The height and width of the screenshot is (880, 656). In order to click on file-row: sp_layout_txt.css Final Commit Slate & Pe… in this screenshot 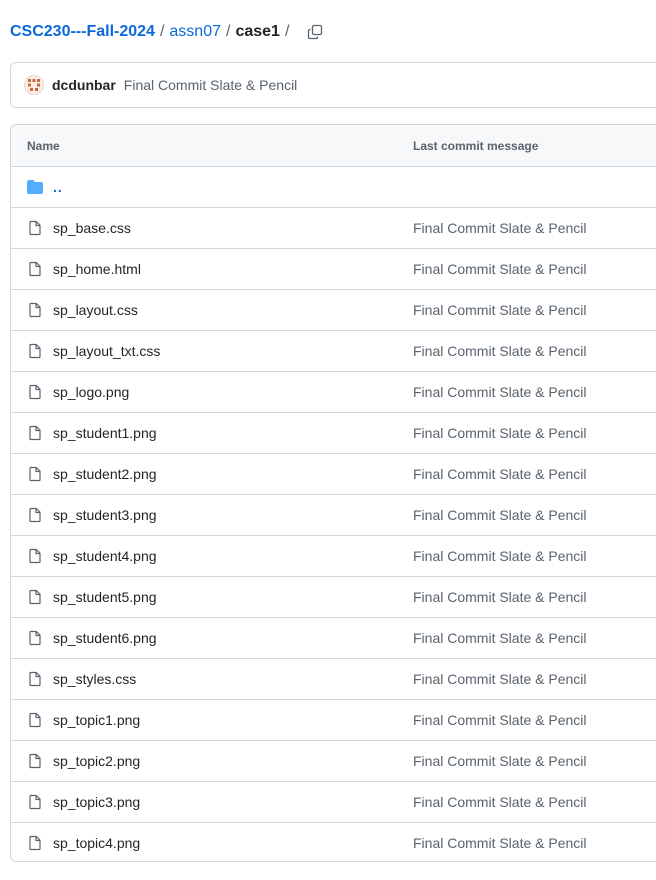, I will do `click(333, 351)`.